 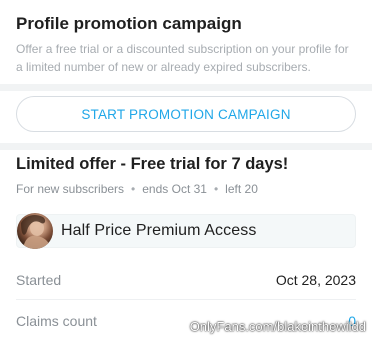 What do you see at coordinates (277, 326) in the screenshot?
I see `watermark: OnlyFans.com/blakeinthewildd` at bounding box center [277, 326].